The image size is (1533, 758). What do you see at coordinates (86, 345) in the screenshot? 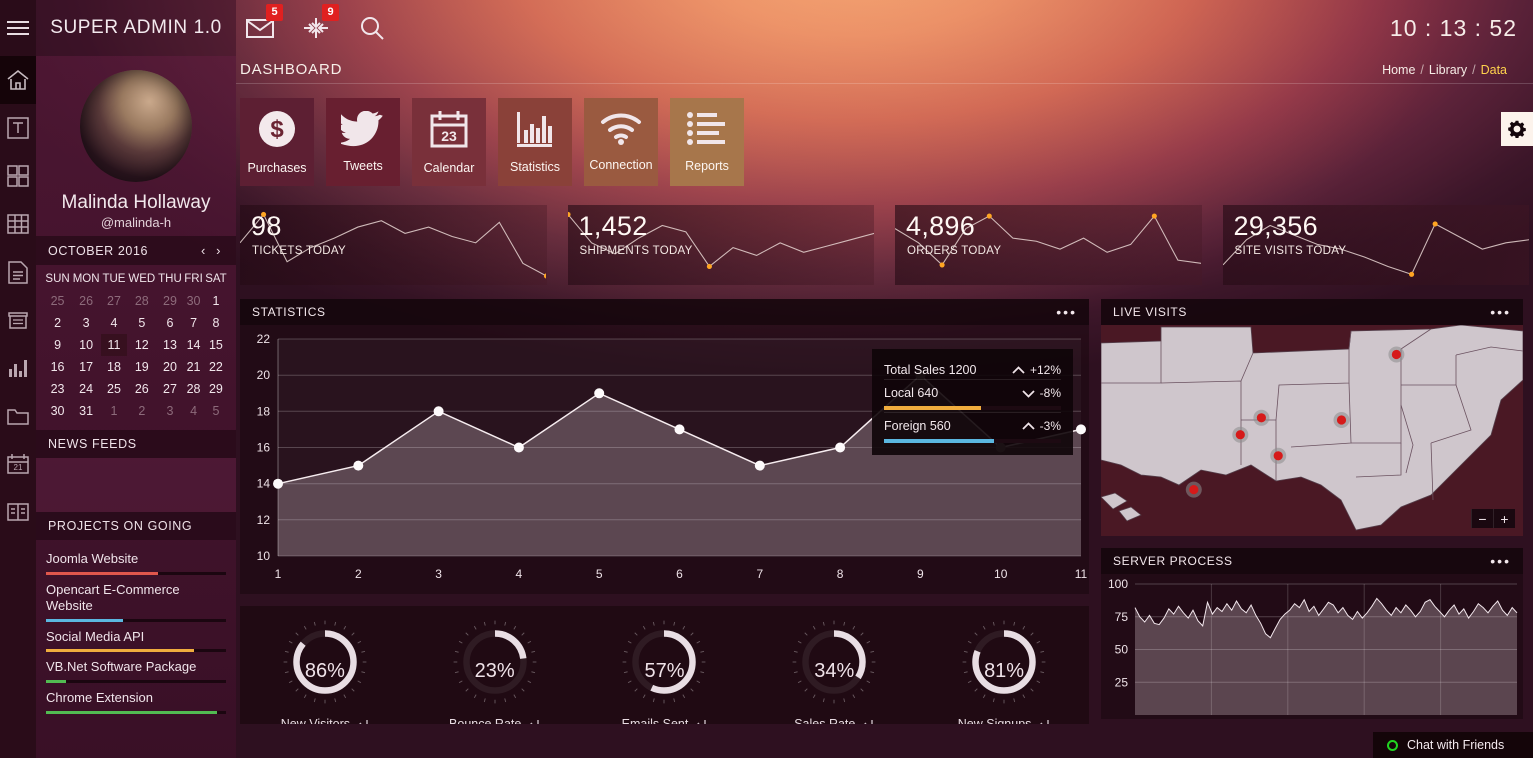
I see `calendar-day: 10` at bounding box center [86, 345].